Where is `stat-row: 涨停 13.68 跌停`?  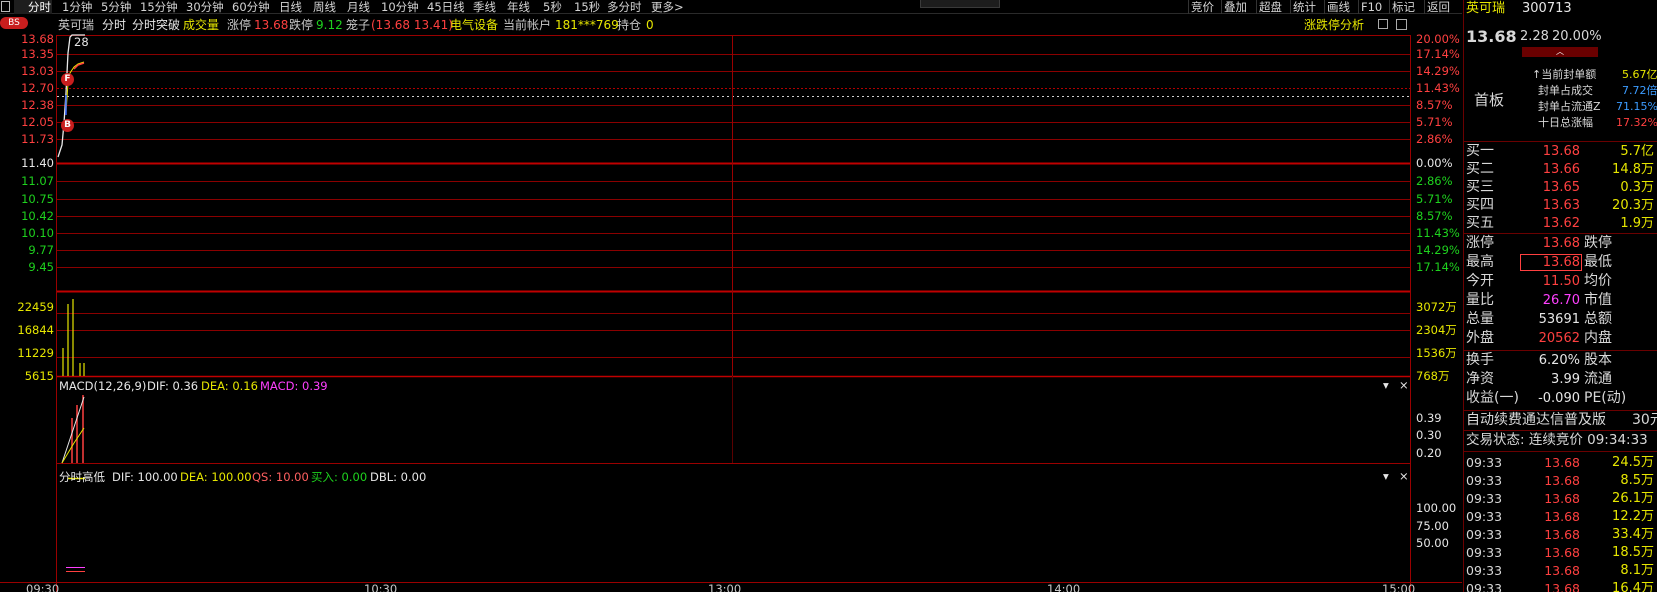
stat-row: 涨停 13.68 跌停 is located at coordinates (1560, 243).